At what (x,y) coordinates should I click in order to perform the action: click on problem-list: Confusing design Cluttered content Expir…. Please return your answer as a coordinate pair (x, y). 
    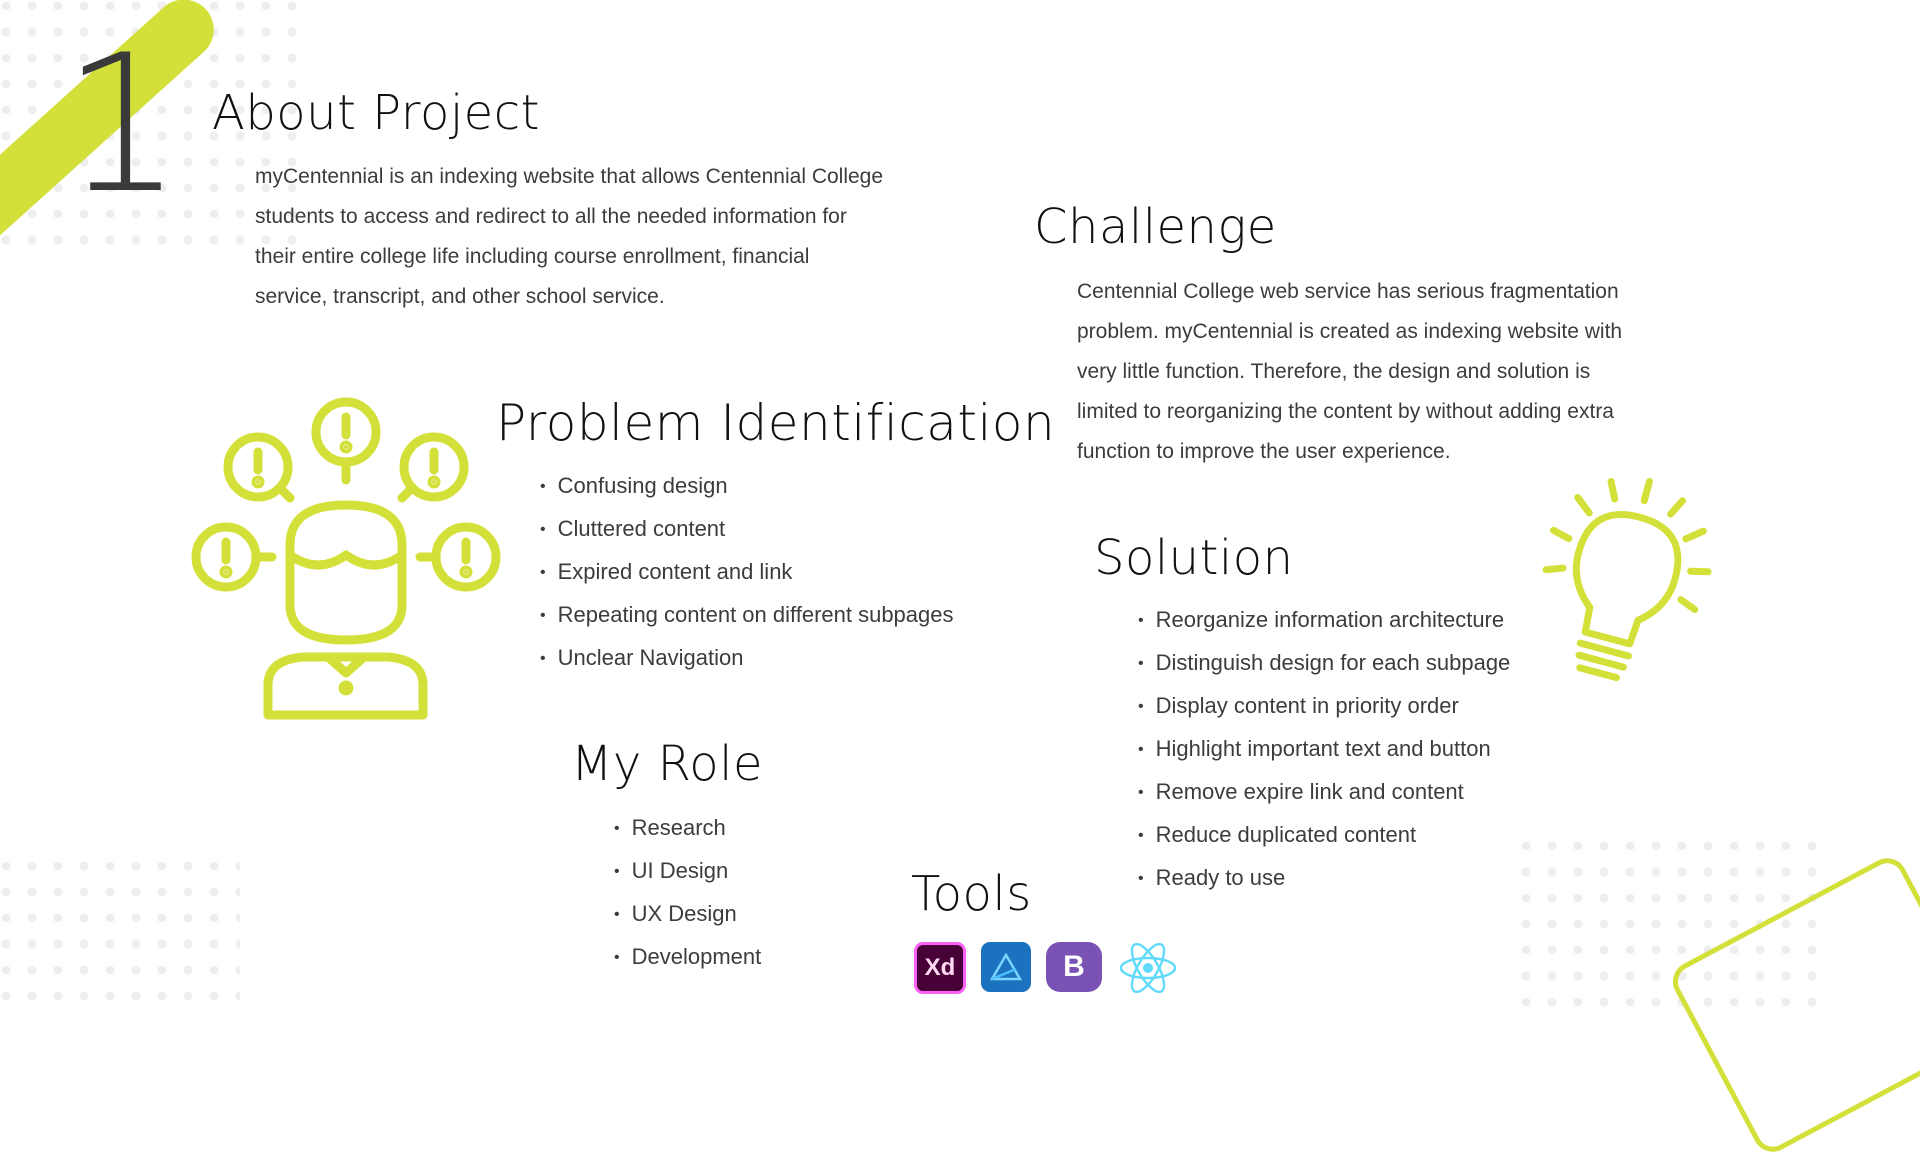
    Looking at the image, I should click on (747, 573).